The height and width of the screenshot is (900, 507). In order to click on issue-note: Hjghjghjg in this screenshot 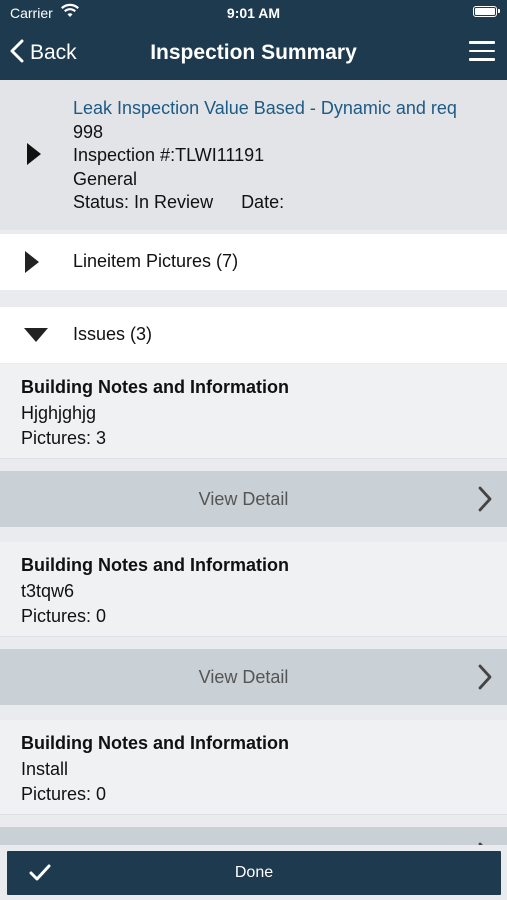, I will do `click(59, 412)`.